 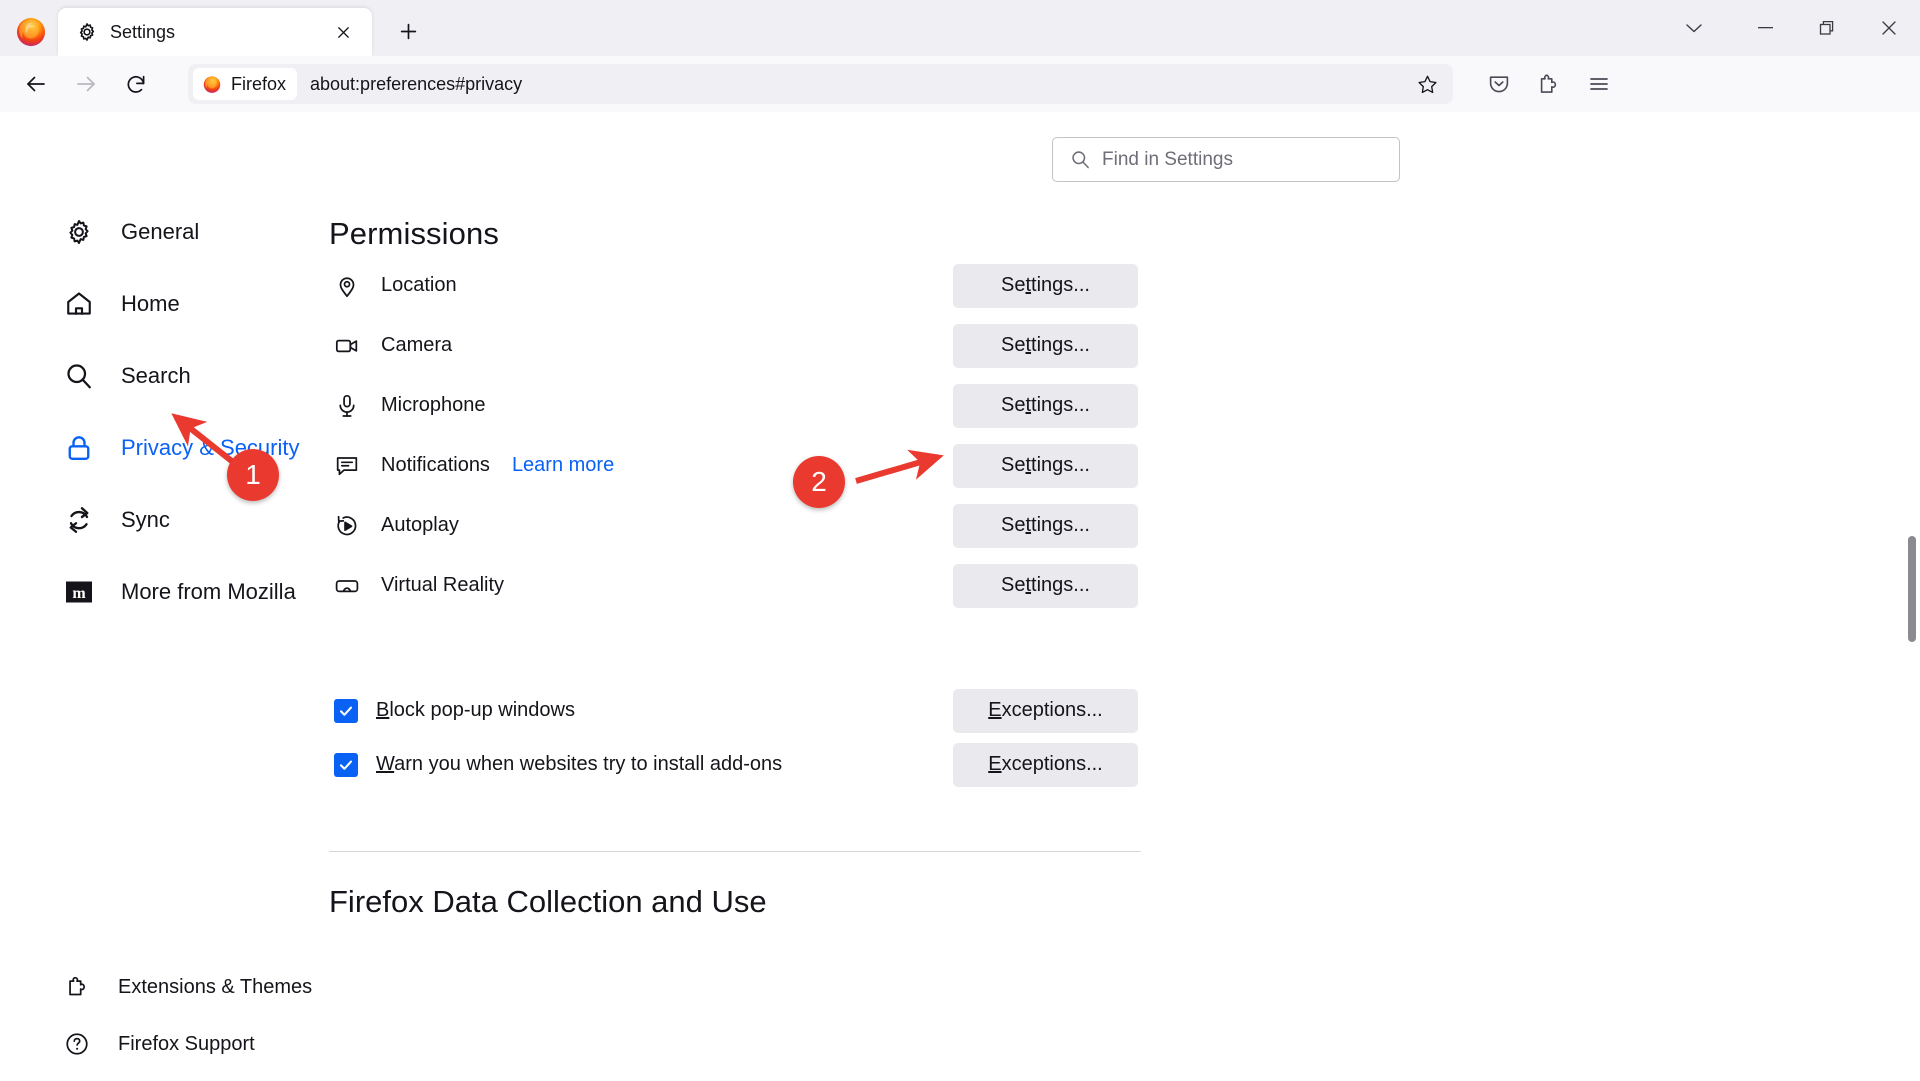 I want to click on back-button, so click(x=36, y=84).